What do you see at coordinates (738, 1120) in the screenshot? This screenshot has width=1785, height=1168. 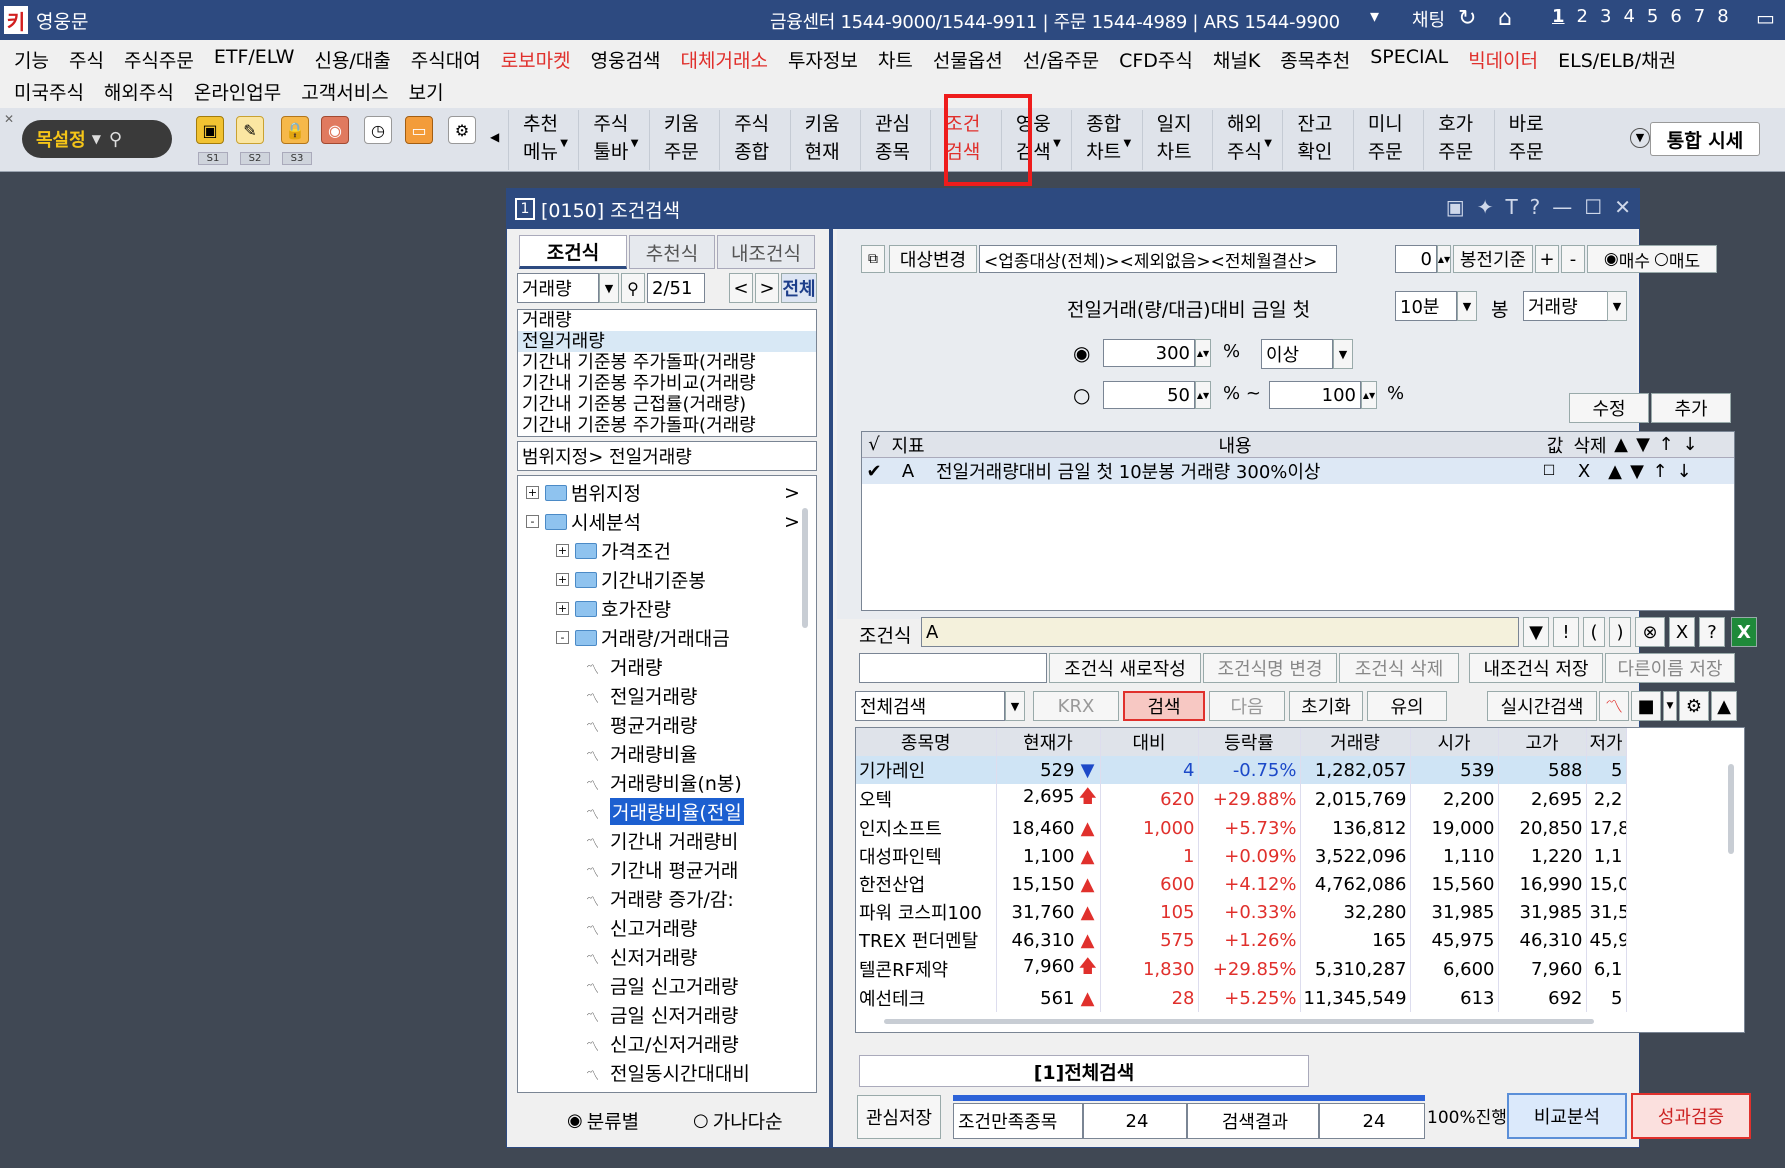 I see `sort-alphabetical-radio: ○ 가나다순` at bounding box center [738, 1120].